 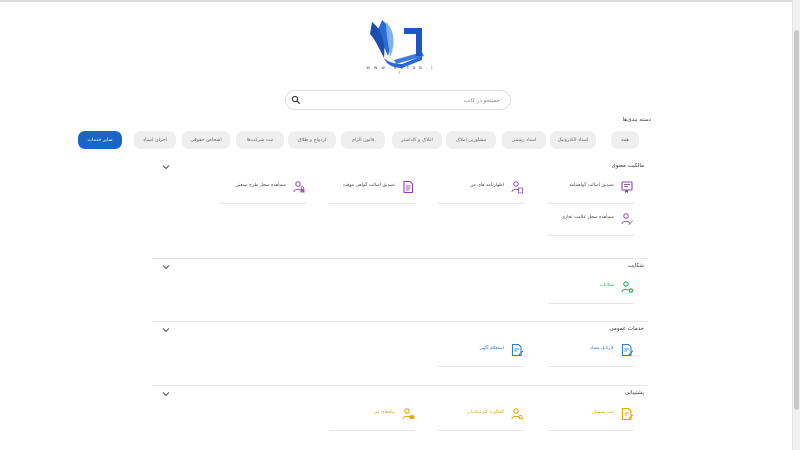 I want to click on service-card-label: کارتابل مصاد, so click(x=601, y=348).